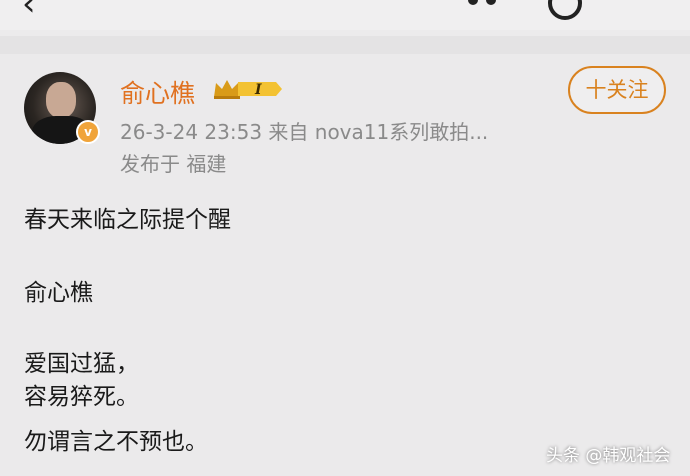 This screenshot has height=476, width=690. What do you see at coordinates (61, 100) in the screenshot?
I see `avatar-face` at bounding box center [61, 100].